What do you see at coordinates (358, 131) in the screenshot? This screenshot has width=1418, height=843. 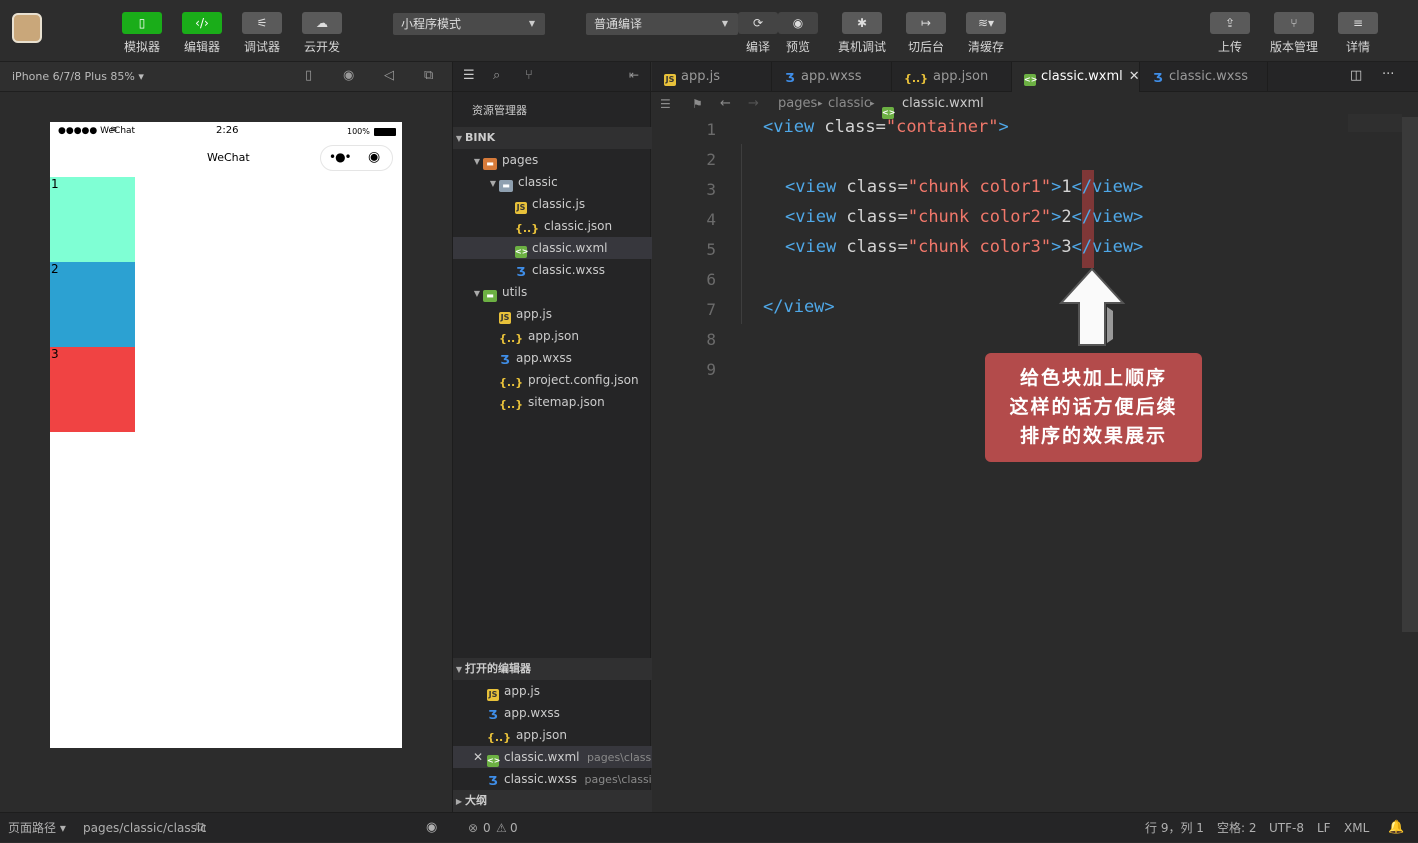 I see `battery-text: 100%` at bounding box center [358, 131].